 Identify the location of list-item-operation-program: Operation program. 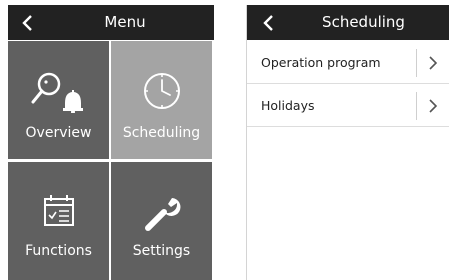
(348, 63).